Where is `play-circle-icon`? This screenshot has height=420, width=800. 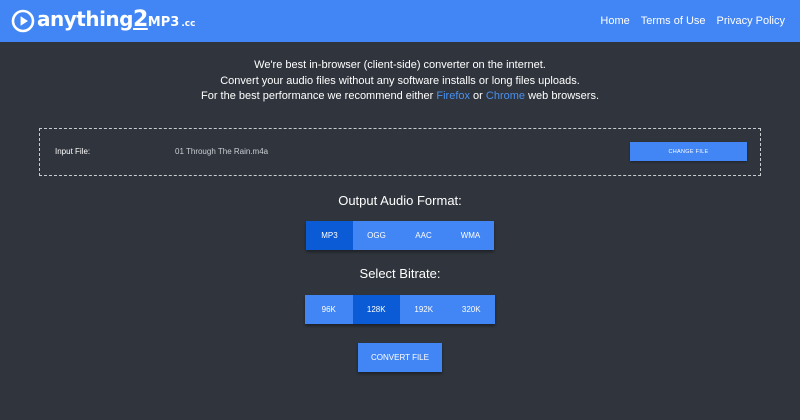
play-circle-icon is located at coordinates (23, 21).